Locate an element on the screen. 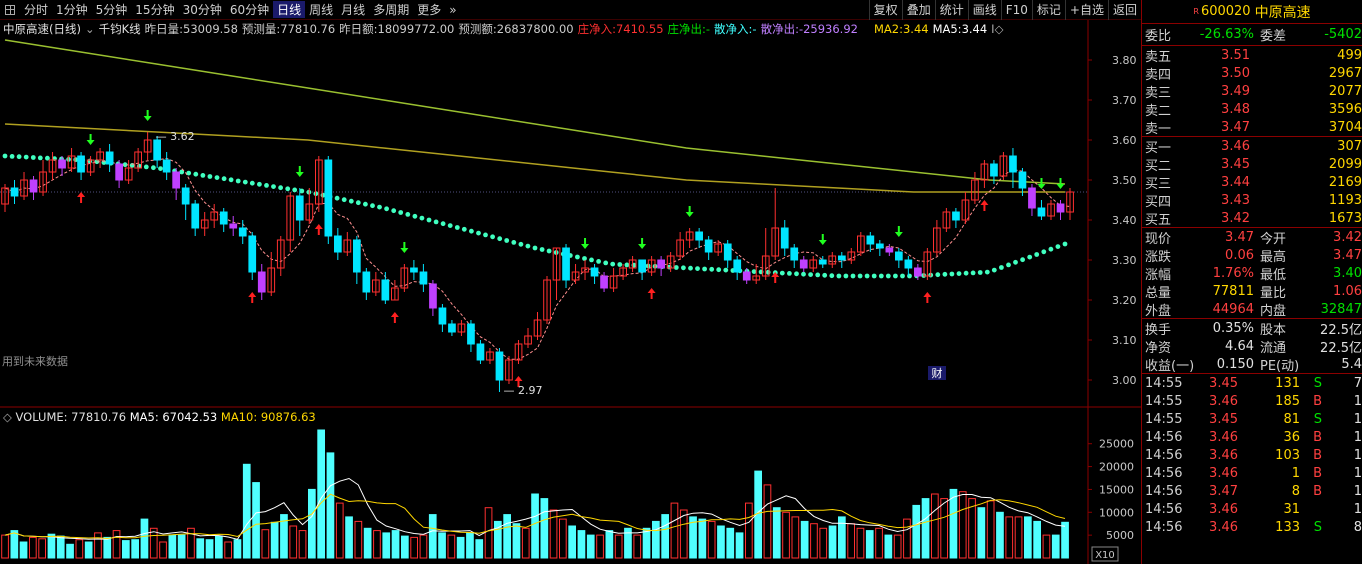 Image resolution: width=1362 pixels, height=564 pixels. tab-period-7: 周线 is located at coordinates (321, 9).